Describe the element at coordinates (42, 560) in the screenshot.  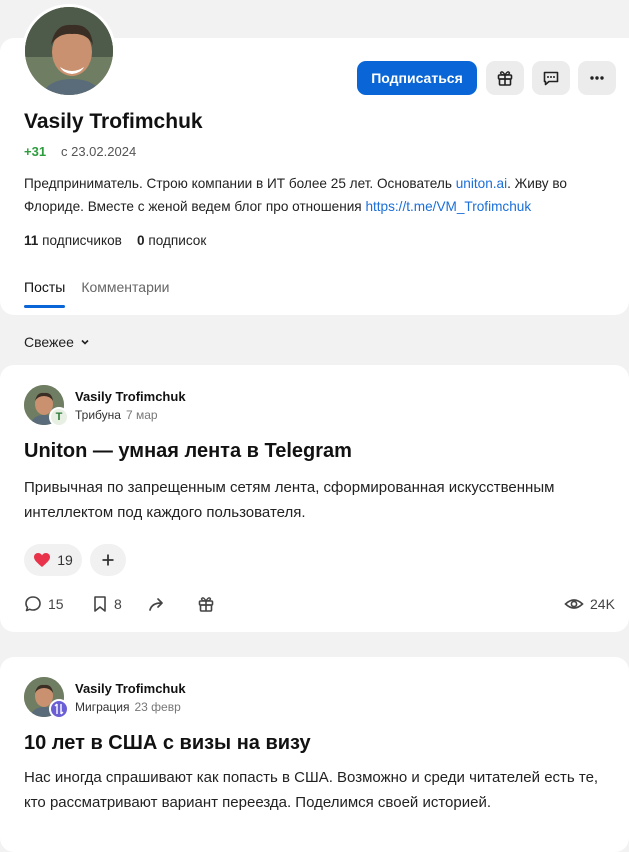
I see `heart-icon` at that location.